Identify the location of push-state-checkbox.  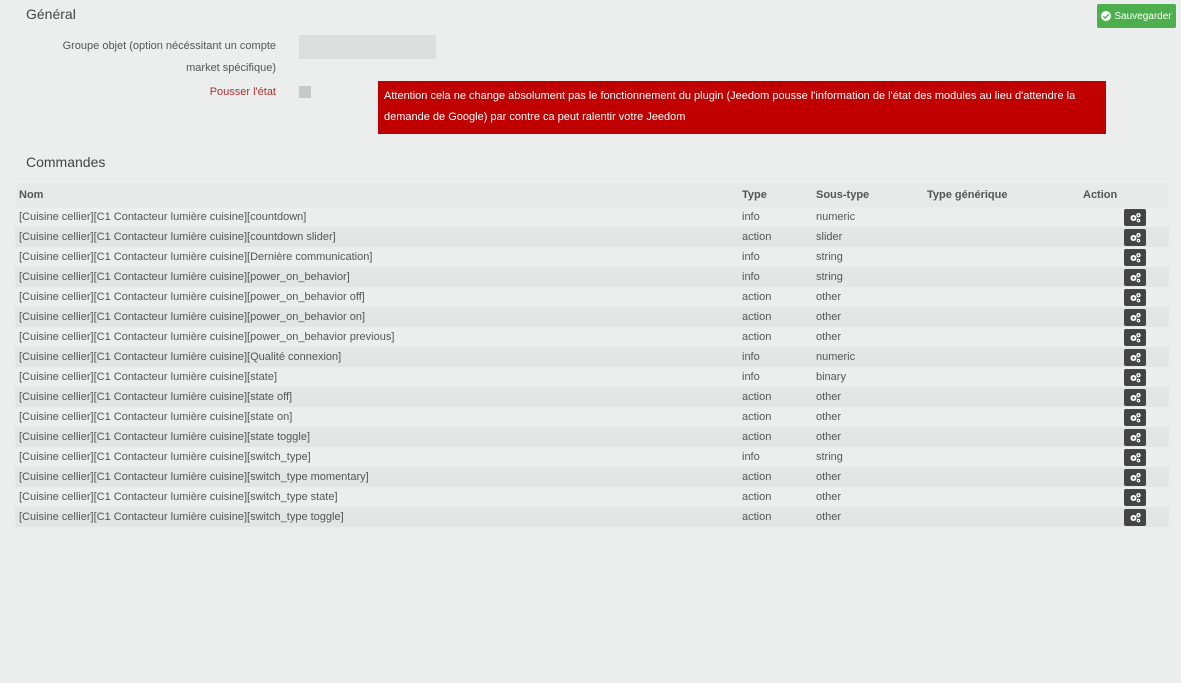
(305, 92).